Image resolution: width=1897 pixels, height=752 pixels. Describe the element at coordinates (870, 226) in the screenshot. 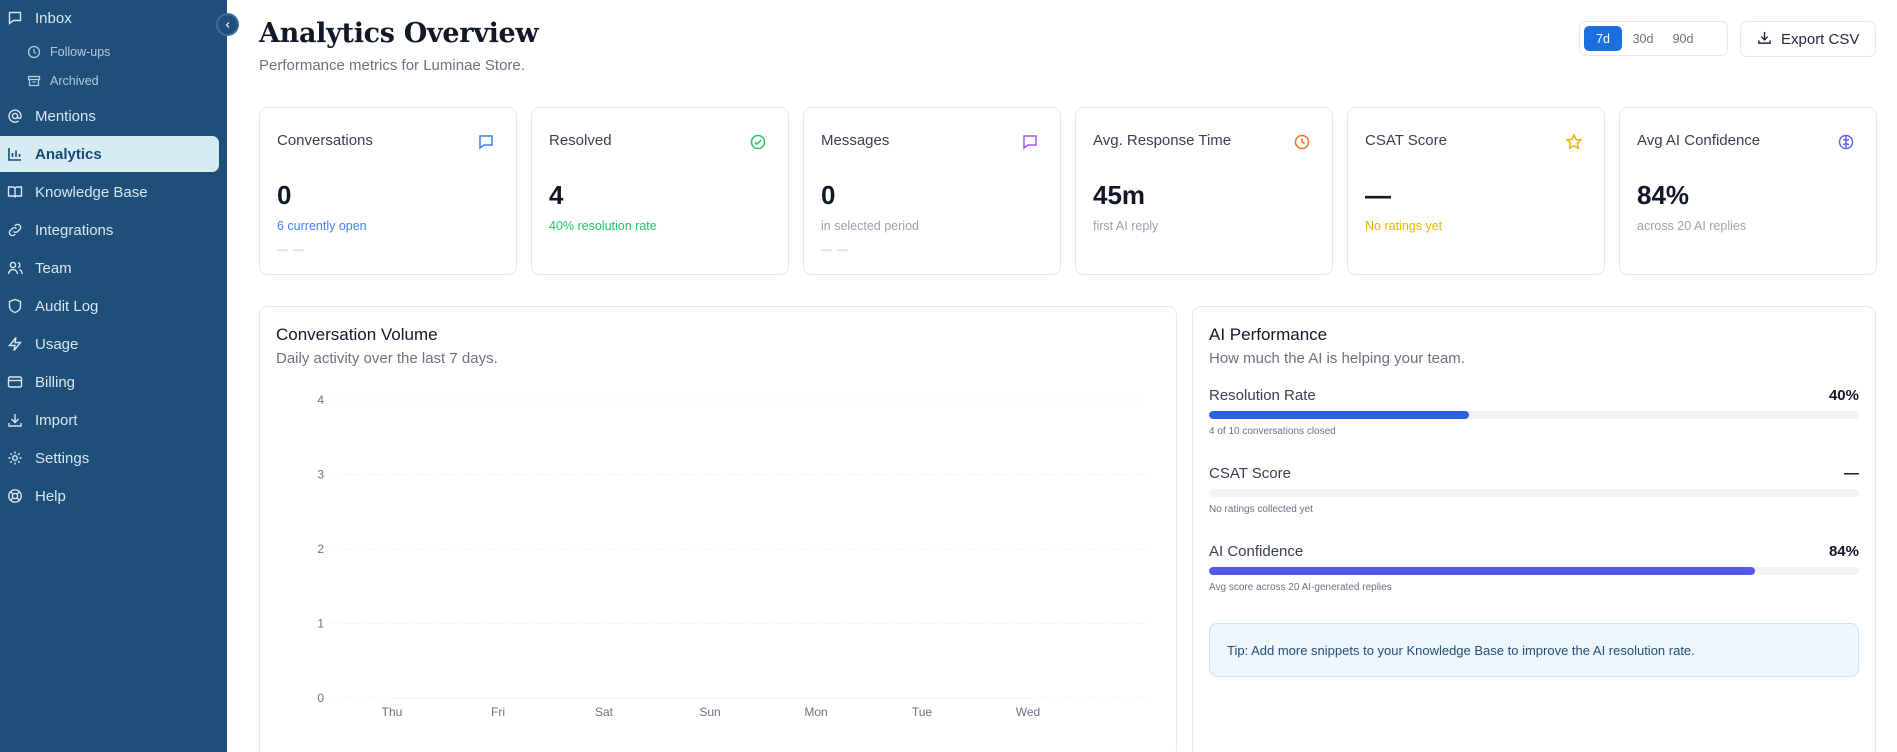

I see `stat-subtext: in selected period` at that location.